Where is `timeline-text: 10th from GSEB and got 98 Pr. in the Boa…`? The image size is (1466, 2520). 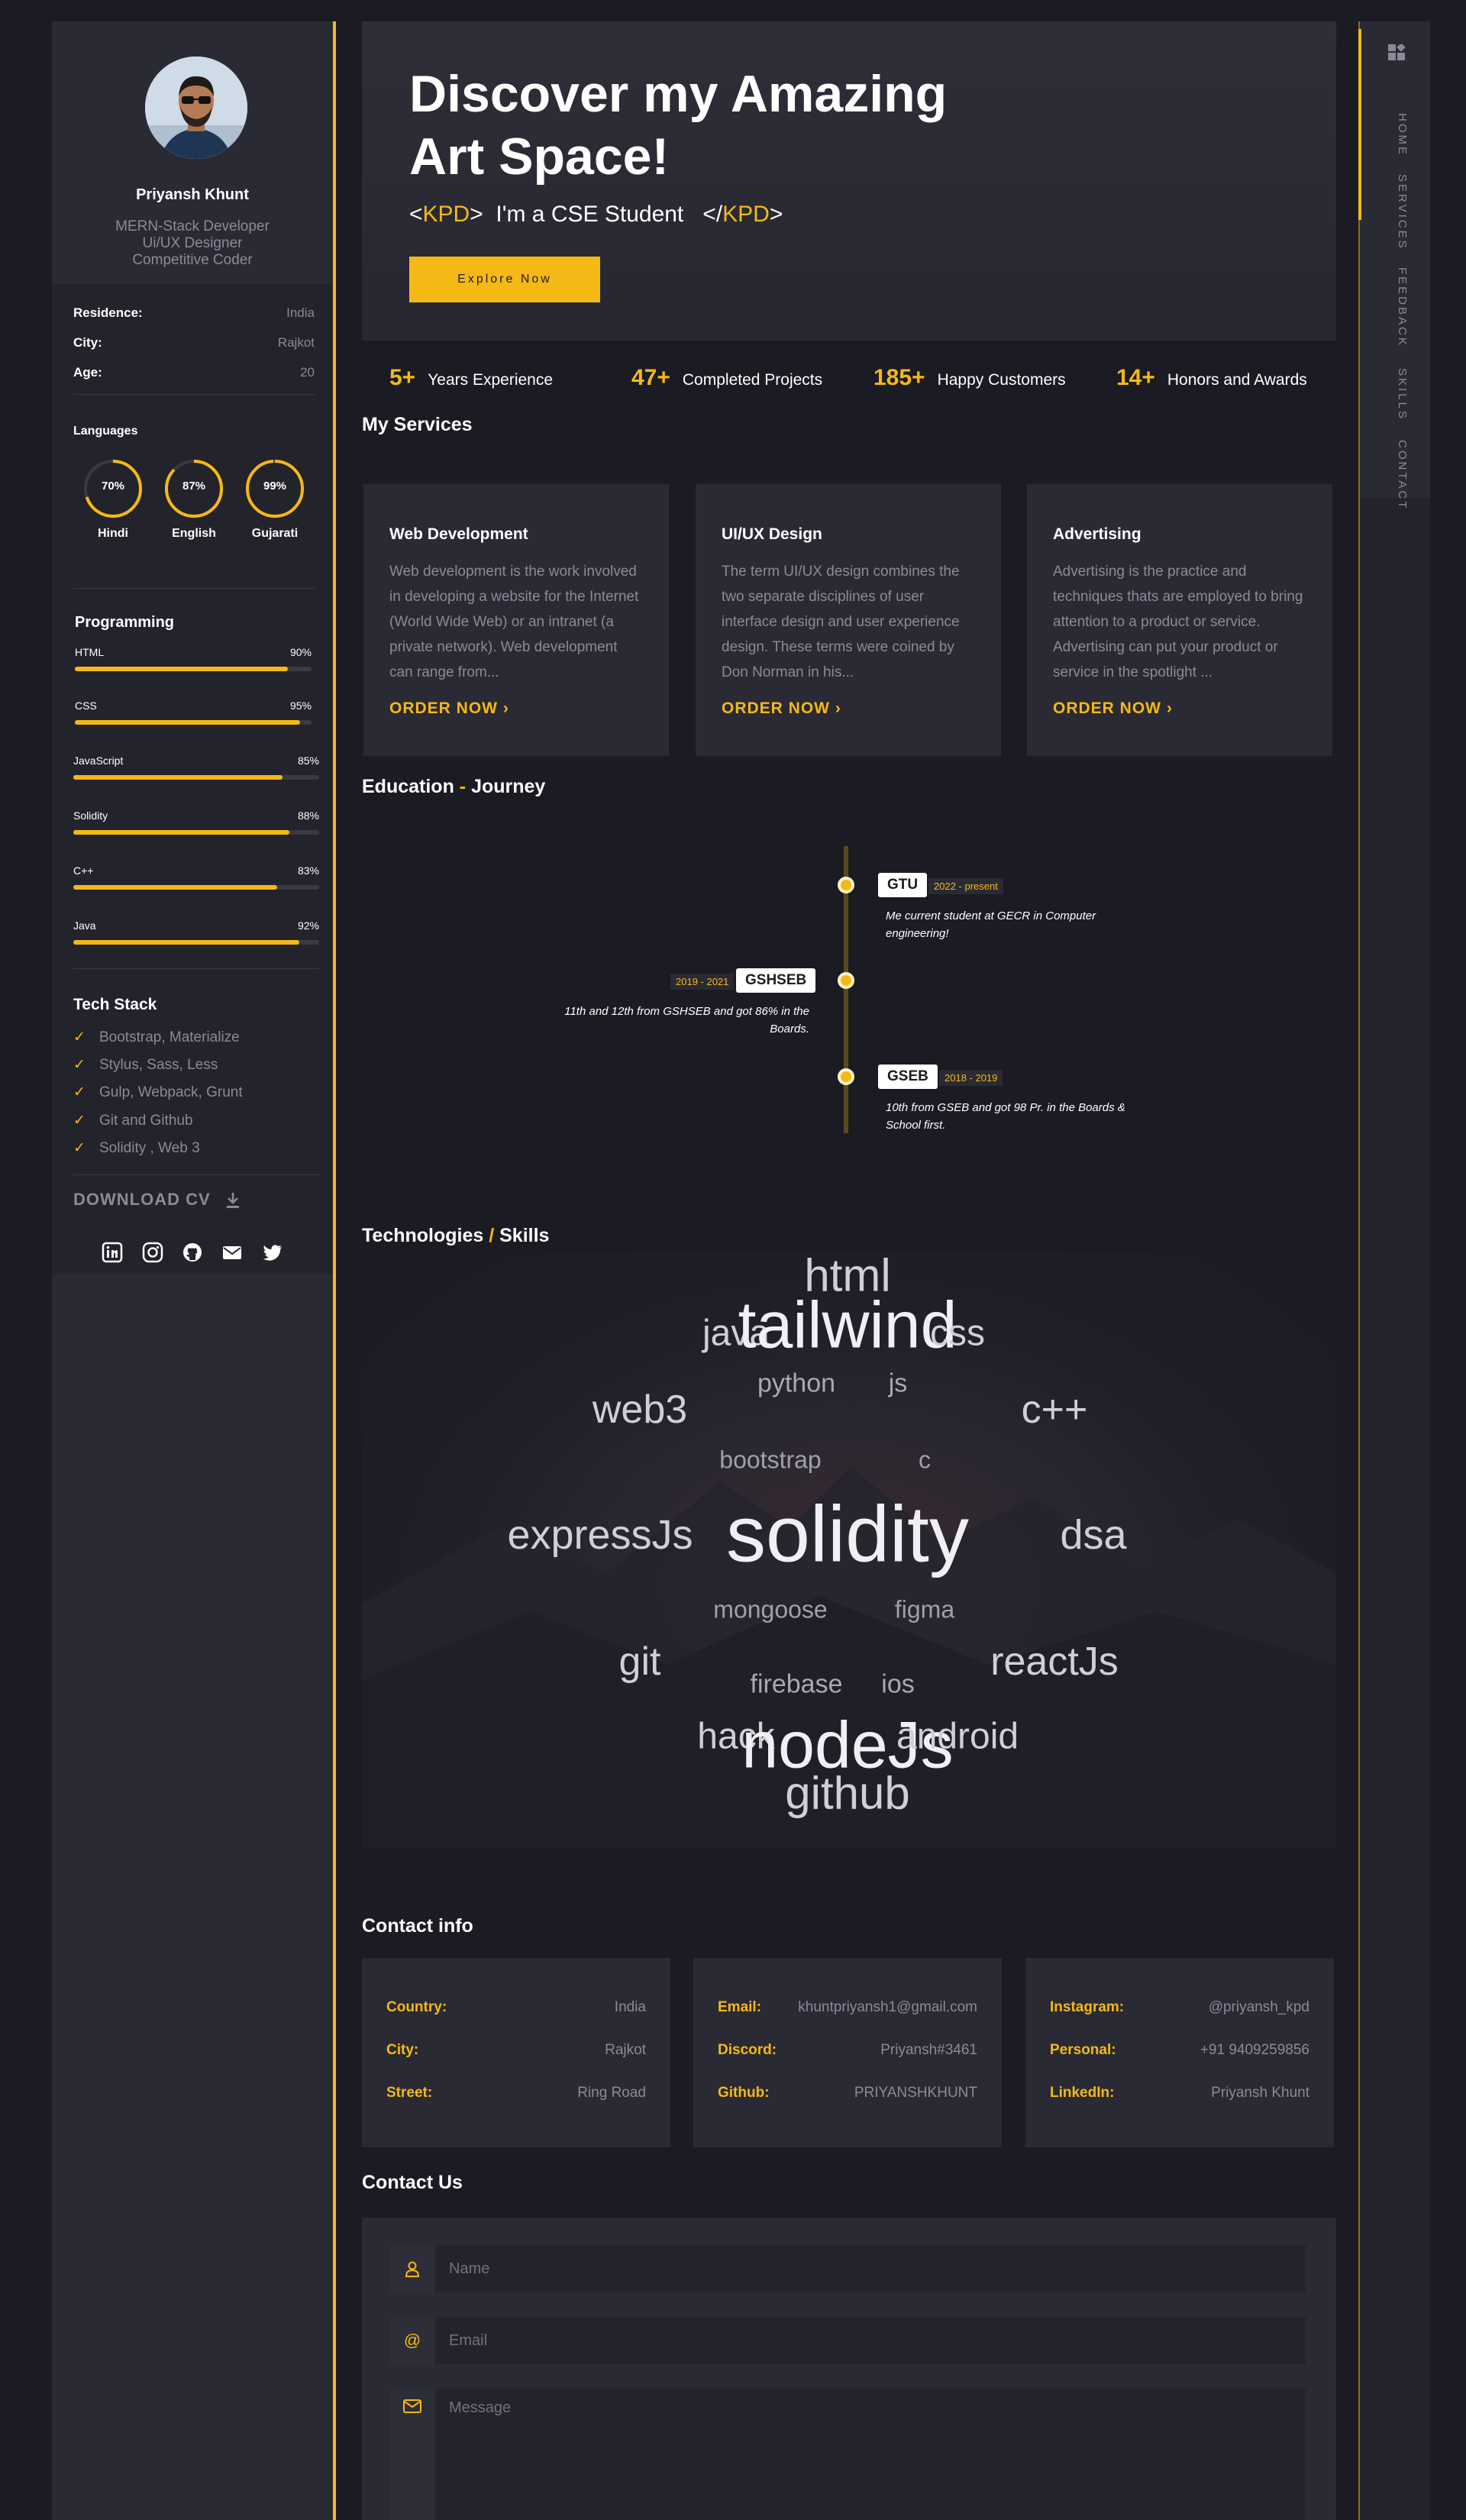
timeline-text: 10th from GSEB and got 98 Pr. in the Boa… is located at coordinates (1005, 1116).